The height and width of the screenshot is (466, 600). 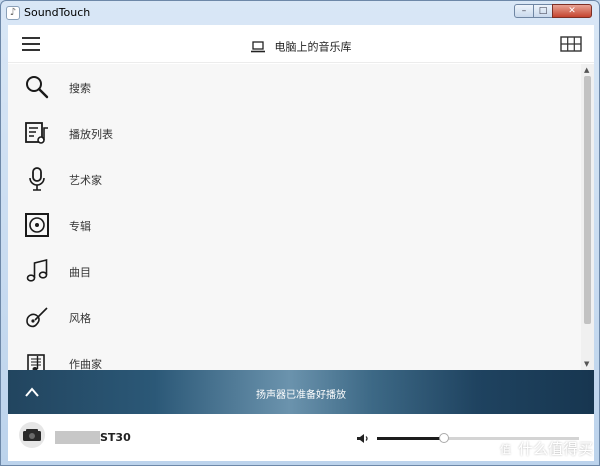 What do you see at coordinates (543, 11) in the screenshot?
I see `maximize-button: □` at bounding box center [543, 11].